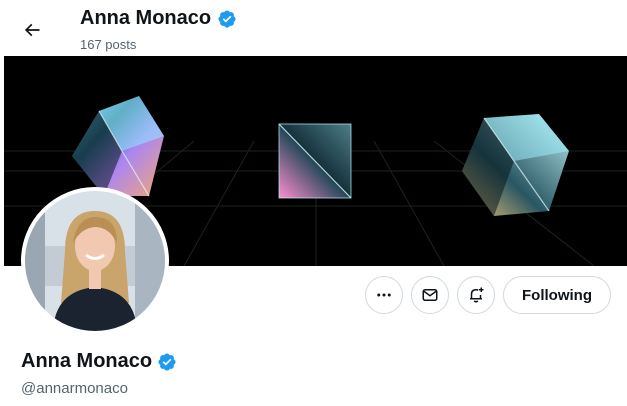  I want to click on banner-cube-left, so click(118, 146).